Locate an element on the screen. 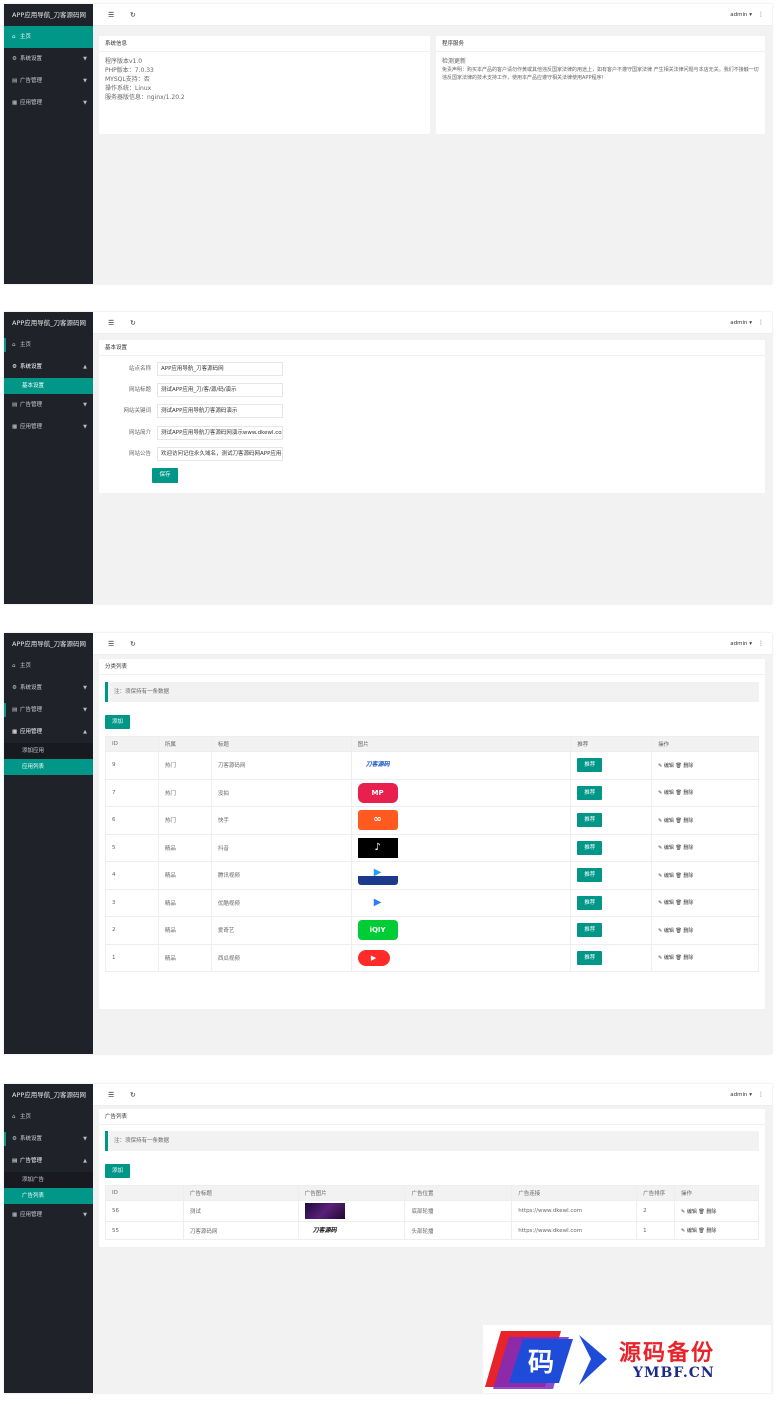 The height and width of the screenshot is (1404, 777). nav-app-list: 应用列表 is located at coordinates (48, 767).